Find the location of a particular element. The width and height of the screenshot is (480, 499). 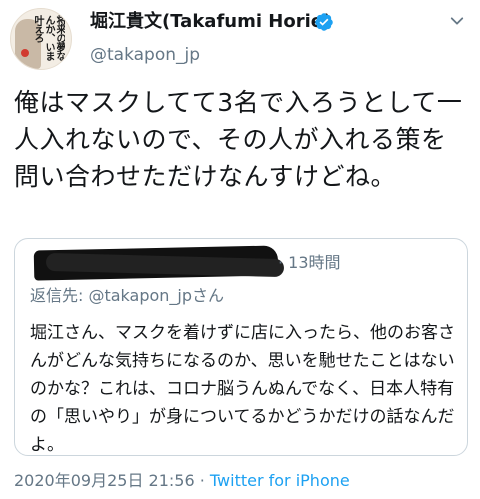

verified-badge-icon is located at coordinates (324, 22).